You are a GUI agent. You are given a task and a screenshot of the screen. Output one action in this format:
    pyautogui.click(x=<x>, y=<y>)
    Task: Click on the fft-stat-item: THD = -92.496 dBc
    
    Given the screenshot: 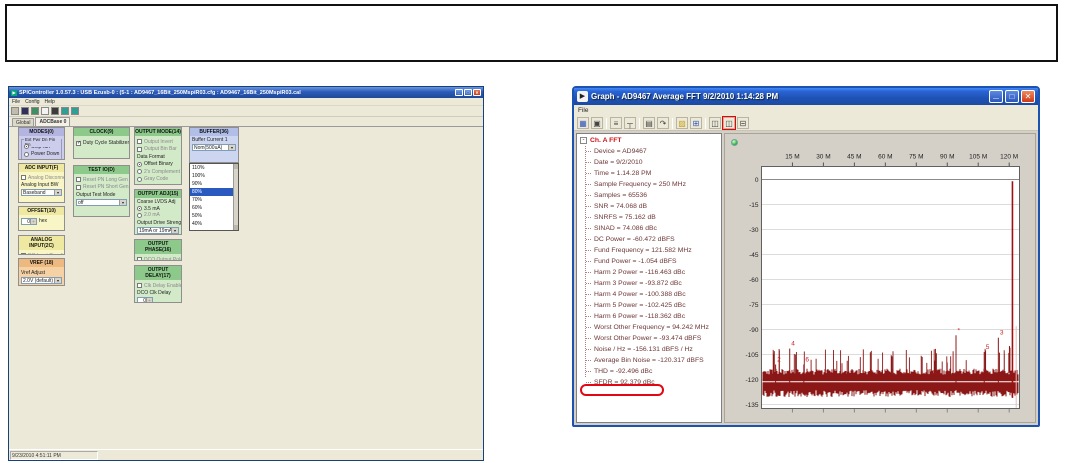 What is the action you would take?
    pyautogui.click(x=649, y=371)
    